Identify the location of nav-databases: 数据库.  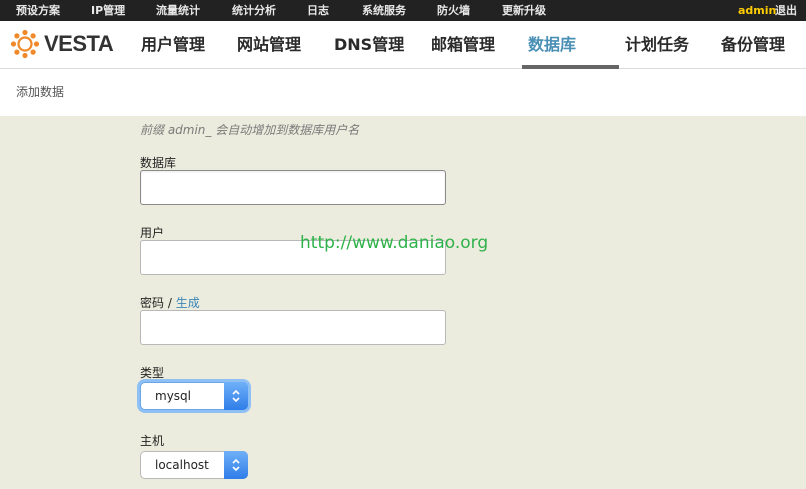
(552, 44).